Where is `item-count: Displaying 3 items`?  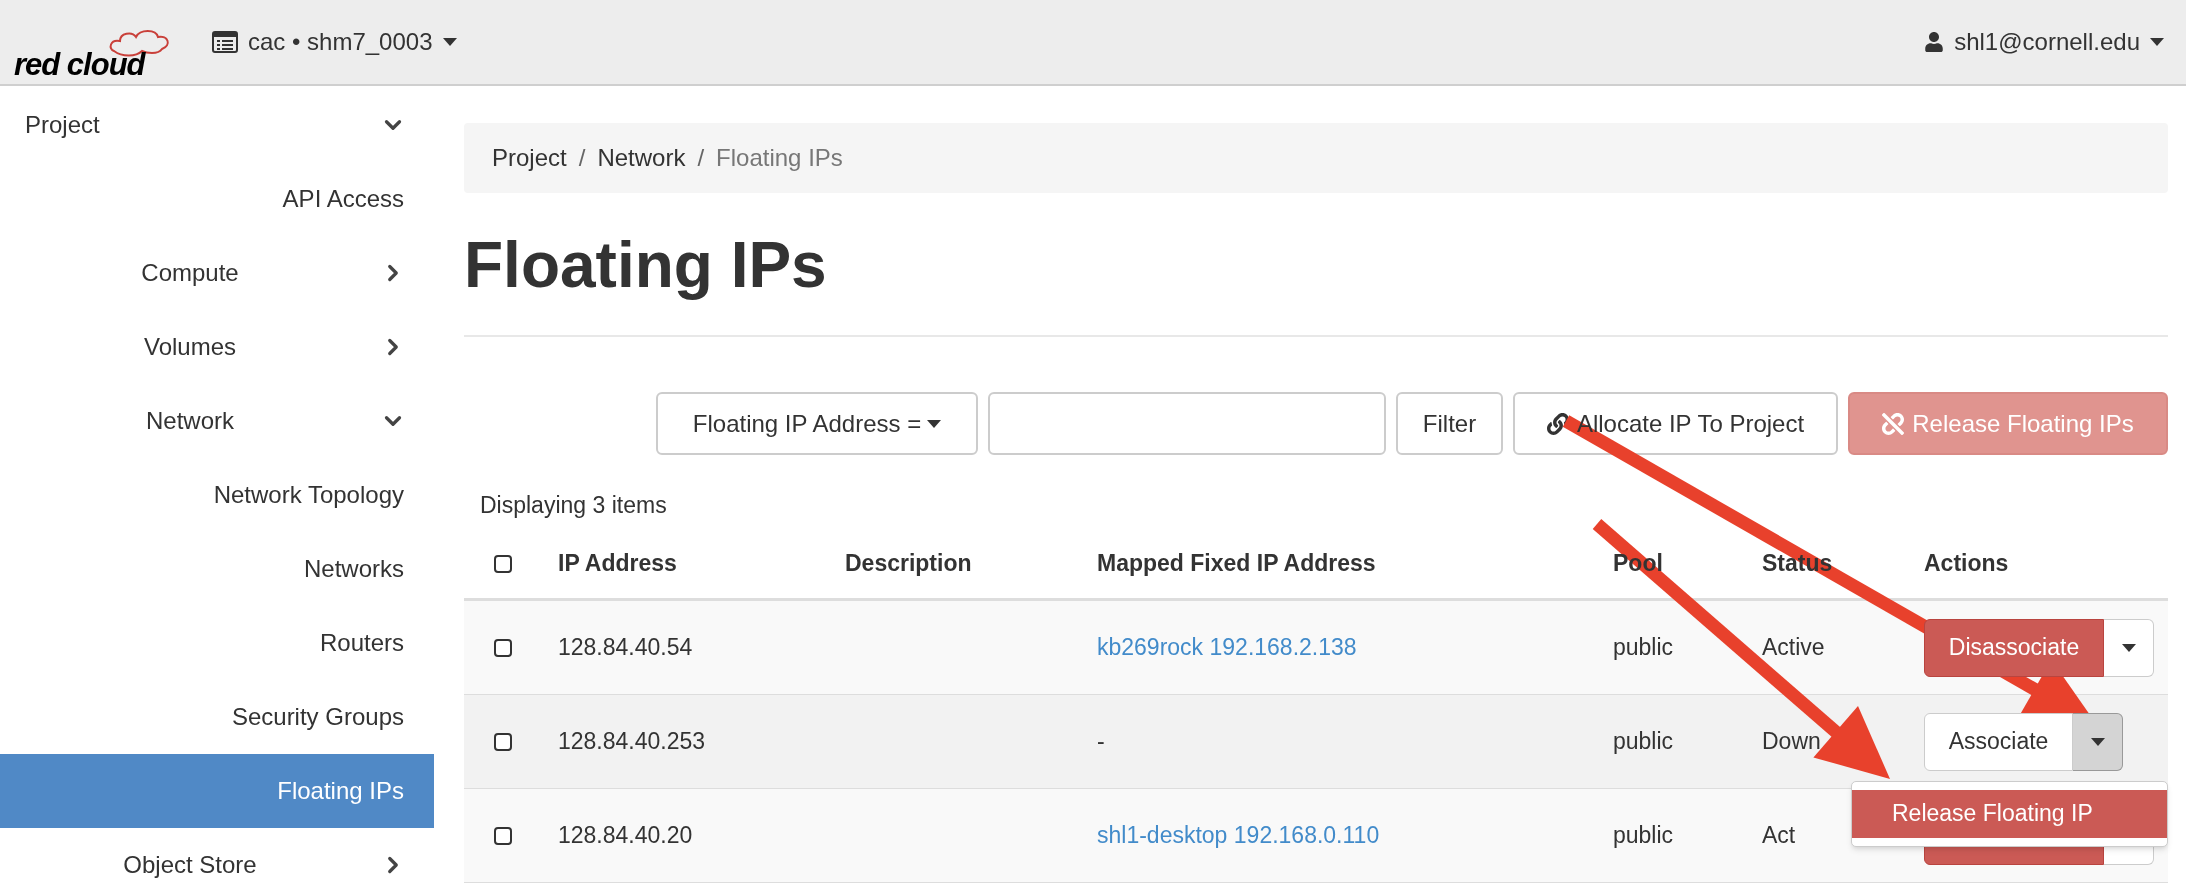 item-count: Displaying 3 items is located at coordinates (573, 505).